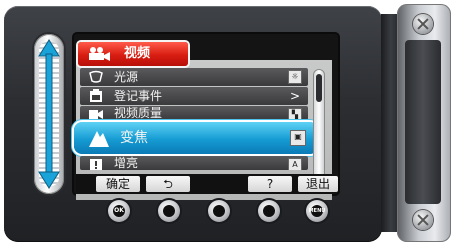  What do you see at coordinates (138, 113) in the screenshot?
I see `menu-item-label: 视频质量` at bounding box center [138, 113].